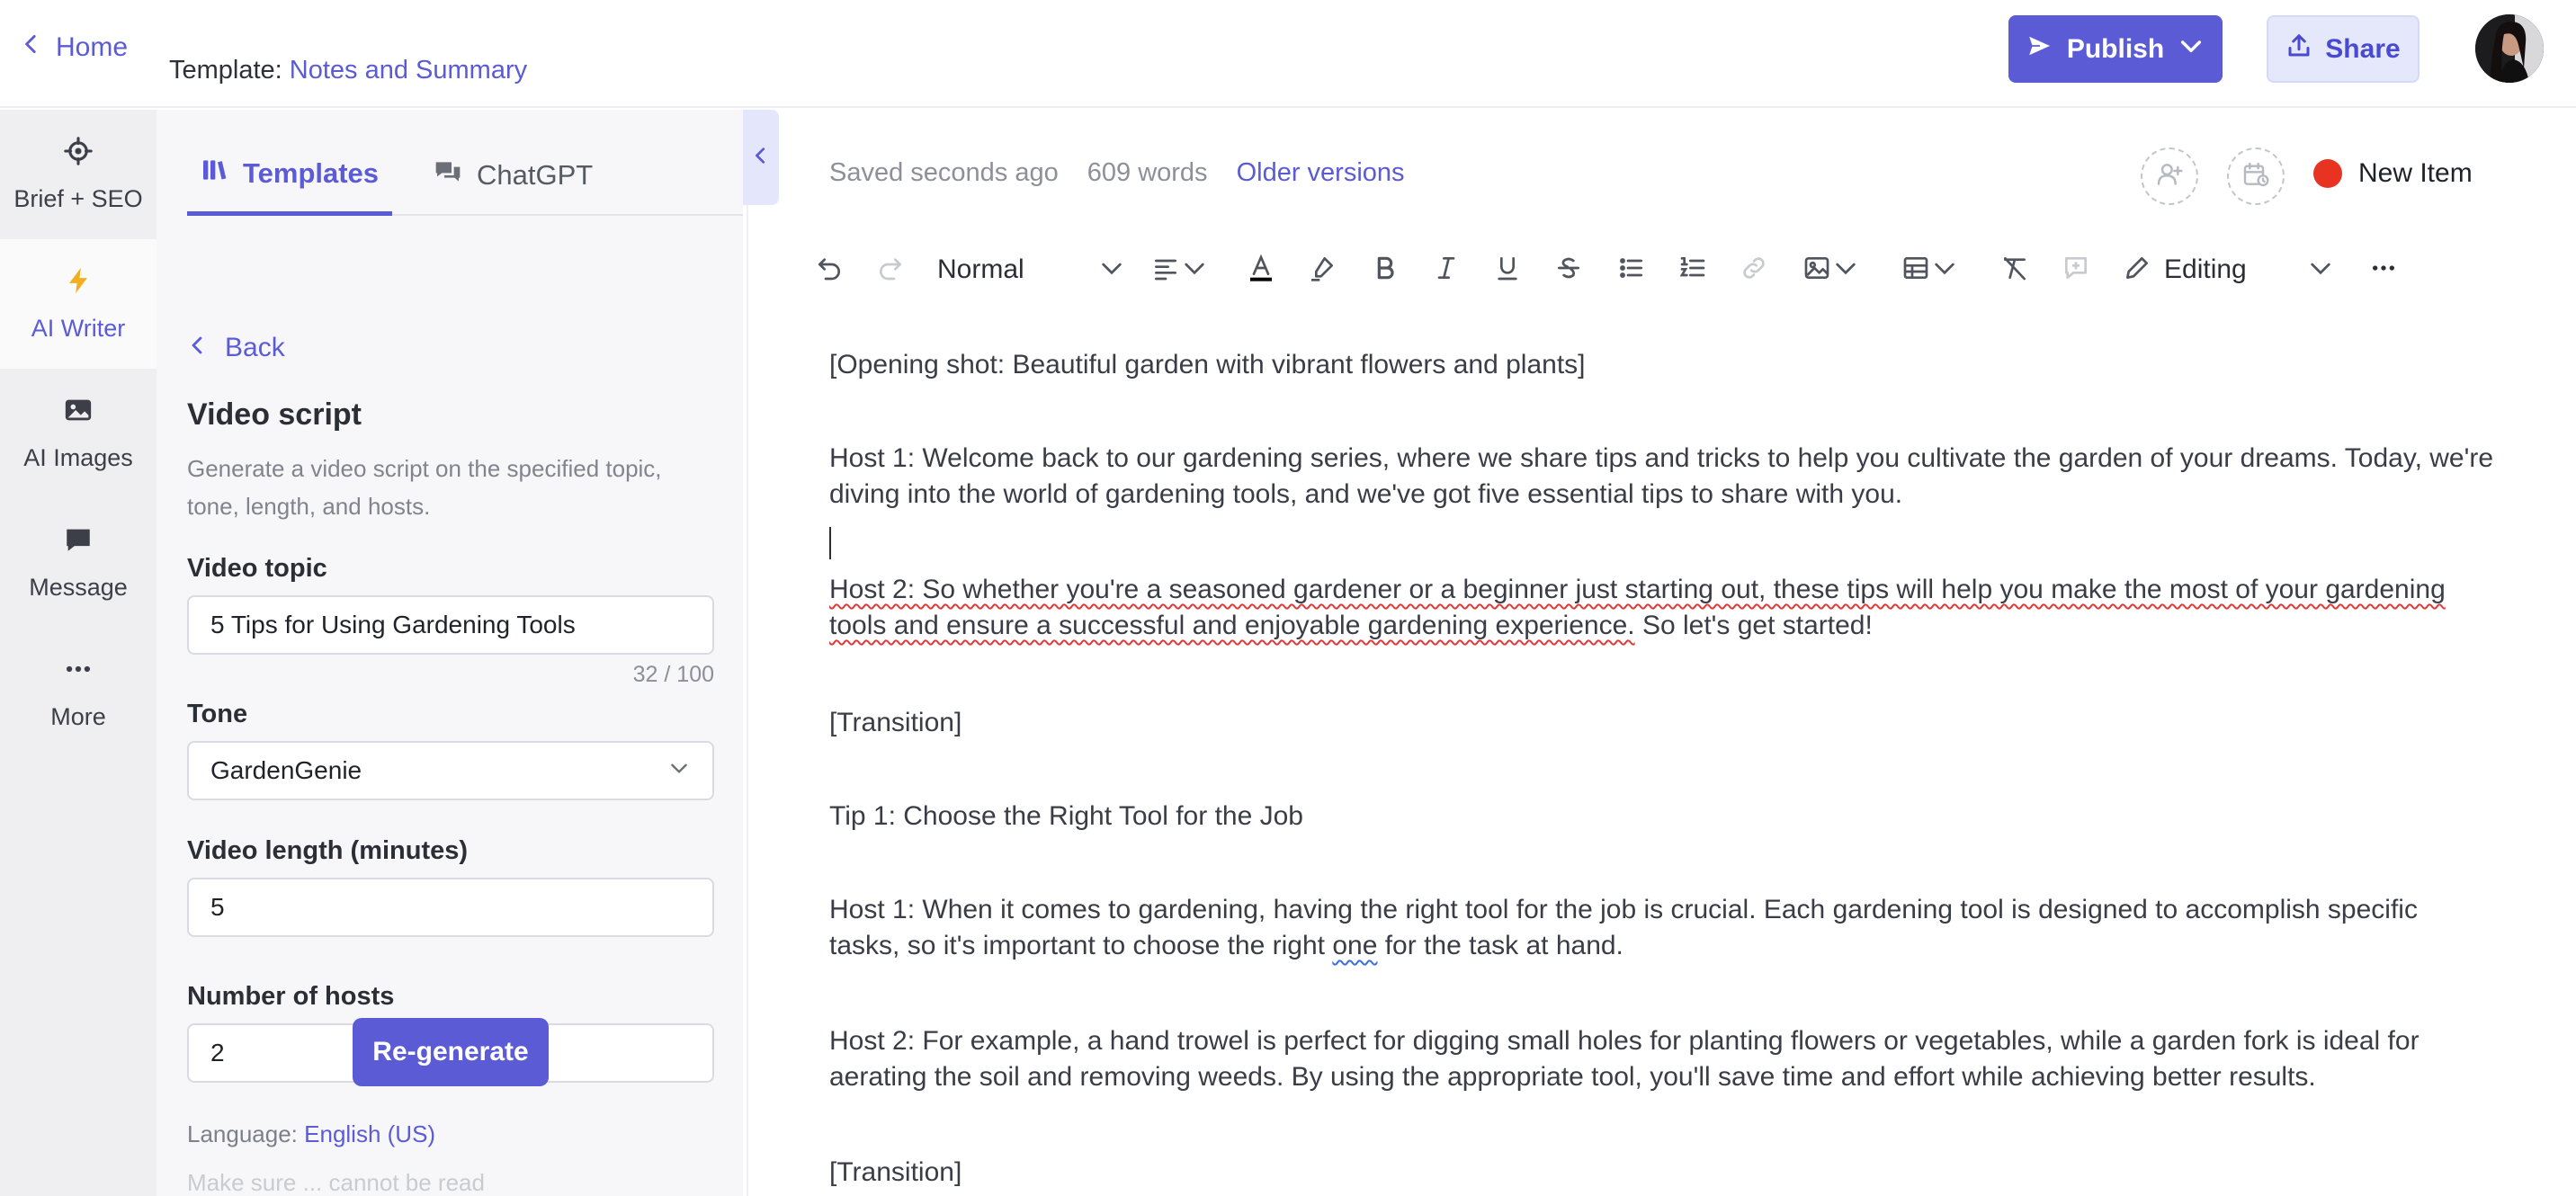 Image resolution: width=2576 pixels, height=1196 pixels. Describe the element at coordinates (1322, 270) in the screenshot. I see `highlight-button` at that location.